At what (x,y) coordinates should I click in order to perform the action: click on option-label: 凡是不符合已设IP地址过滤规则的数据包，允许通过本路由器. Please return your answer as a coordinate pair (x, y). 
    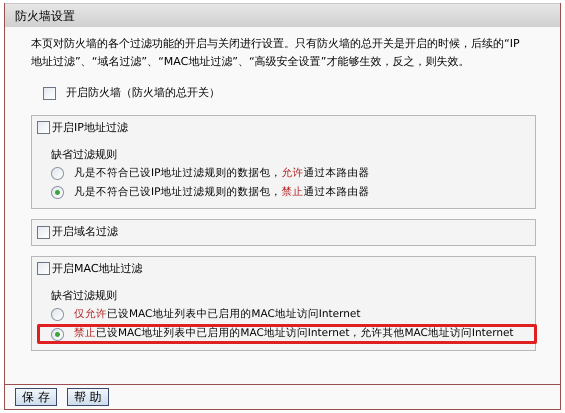
    Looking at the image, I should click on (222, 173).